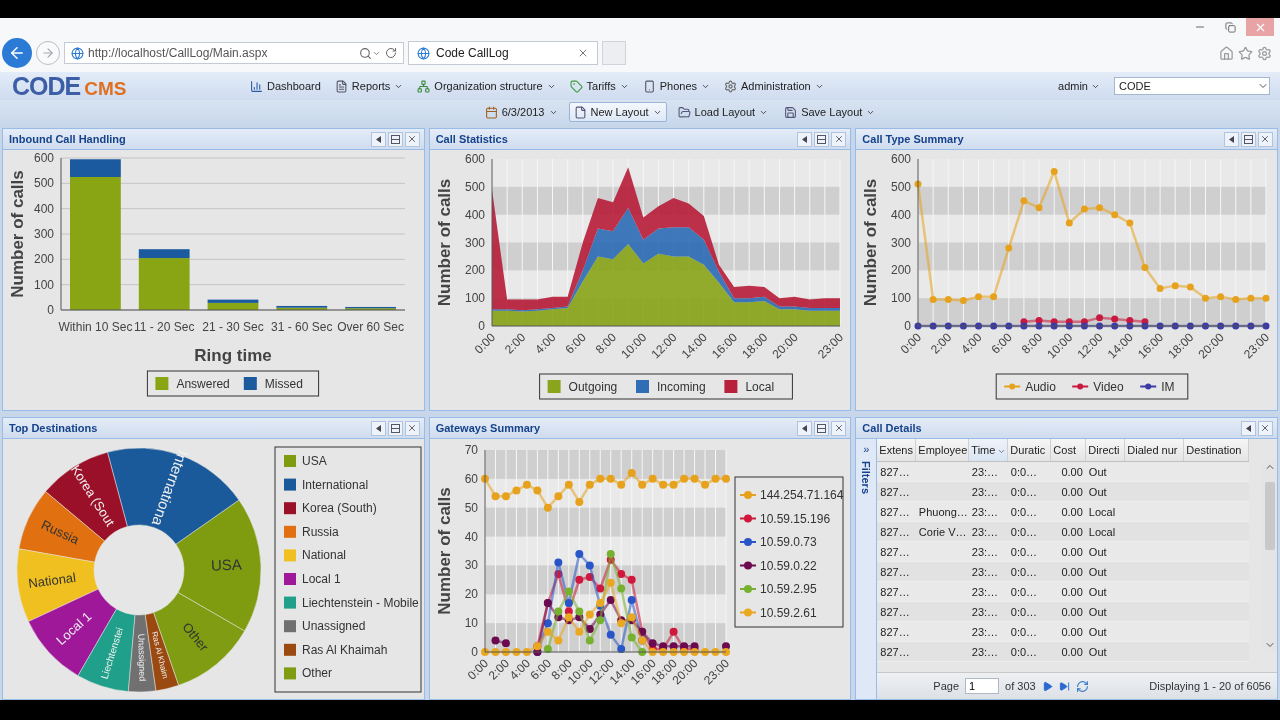 This screenshot has width=1280, height=720. What do you see at coordinates (203, 384) in the screenshot?
I see `legend-label: Answered` at bounding box center [203, 384].